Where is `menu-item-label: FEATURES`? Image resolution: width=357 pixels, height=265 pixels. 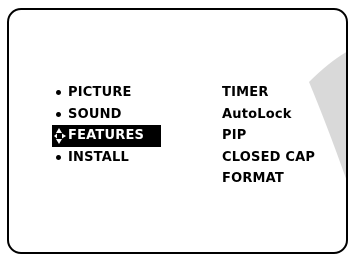 menu-item-label: FEATURES is located at coordinates (106, 135).